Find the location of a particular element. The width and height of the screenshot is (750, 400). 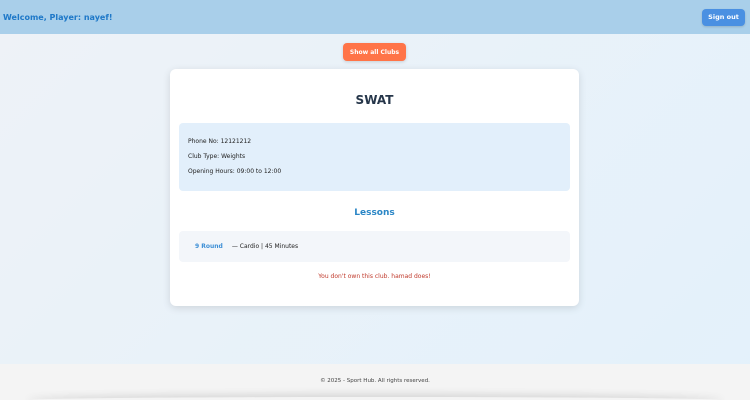

club-phone: Phone No: 12121212 is located at coordinates (220, 141).